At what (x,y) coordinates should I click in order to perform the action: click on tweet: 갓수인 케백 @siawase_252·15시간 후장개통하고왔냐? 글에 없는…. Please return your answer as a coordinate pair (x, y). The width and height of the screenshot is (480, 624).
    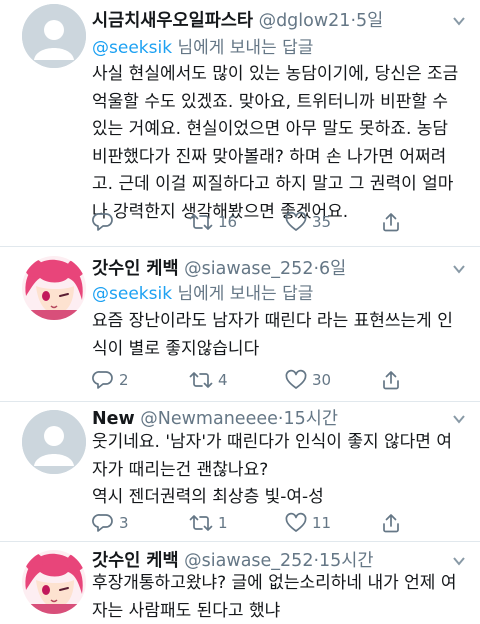
    Looking at the image, I should click on (240, 583).